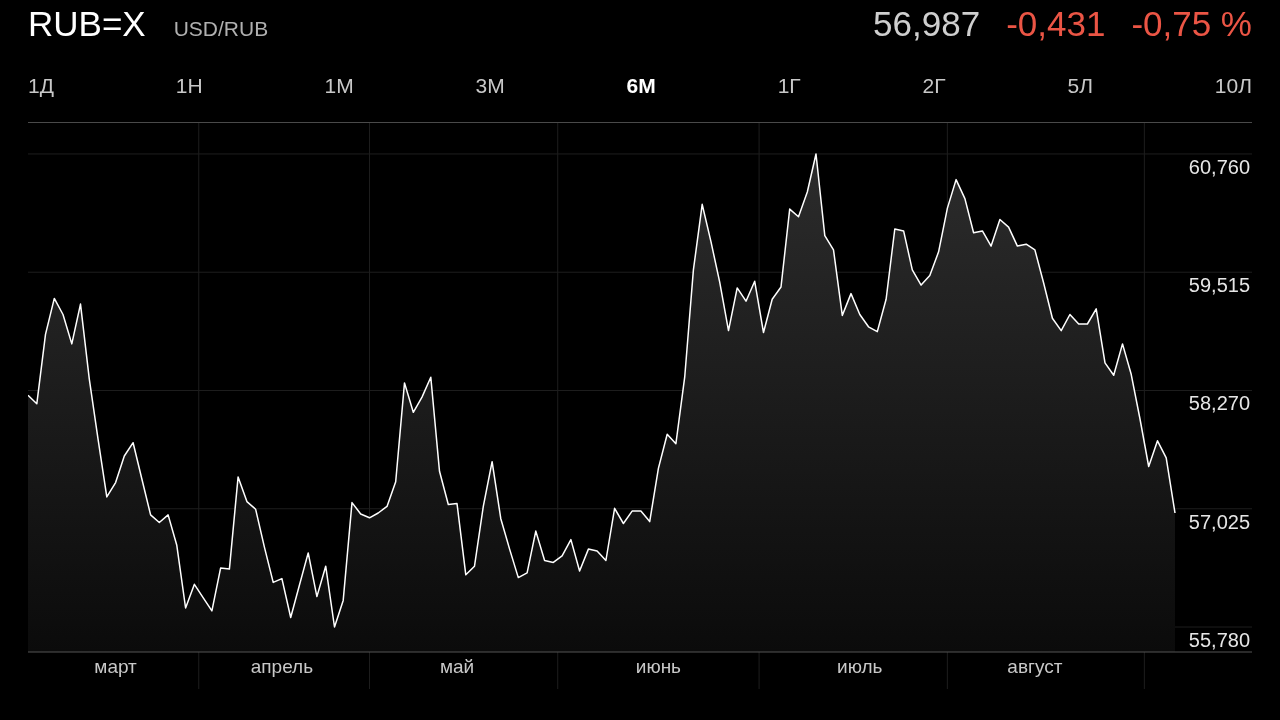  I want to click on x-axis-label: июнь, so click(658, 666).